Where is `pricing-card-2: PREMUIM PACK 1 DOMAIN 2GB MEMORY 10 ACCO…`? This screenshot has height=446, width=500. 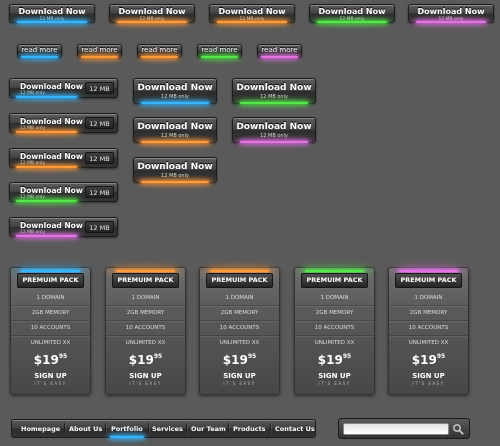 pricing-card-2: PREMUIM PACK 1 DOMAIN 2GB MEMORY 10 ACCO… is located at coordinates (145, 331).